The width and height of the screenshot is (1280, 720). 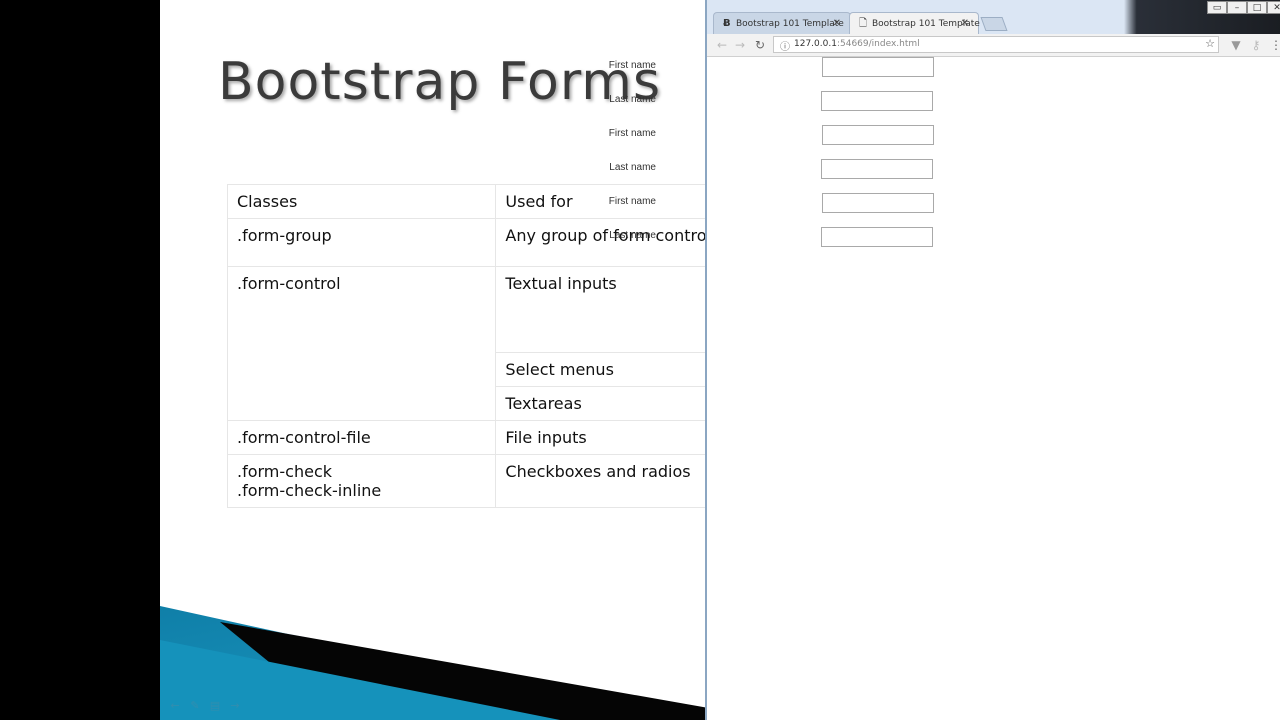 I want to click on new-tab-button, so click(x=994, y=24).